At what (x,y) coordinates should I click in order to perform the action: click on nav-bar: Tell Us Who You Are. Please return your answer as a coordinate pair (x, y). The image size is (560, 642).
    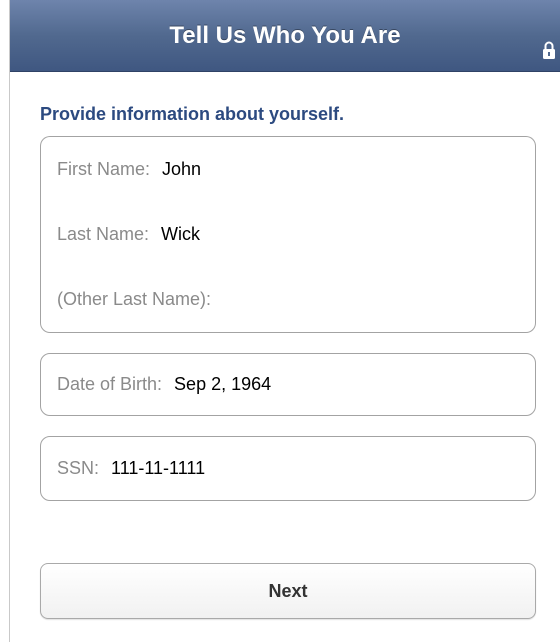
    Looking at the image, I should click on (285, 36).